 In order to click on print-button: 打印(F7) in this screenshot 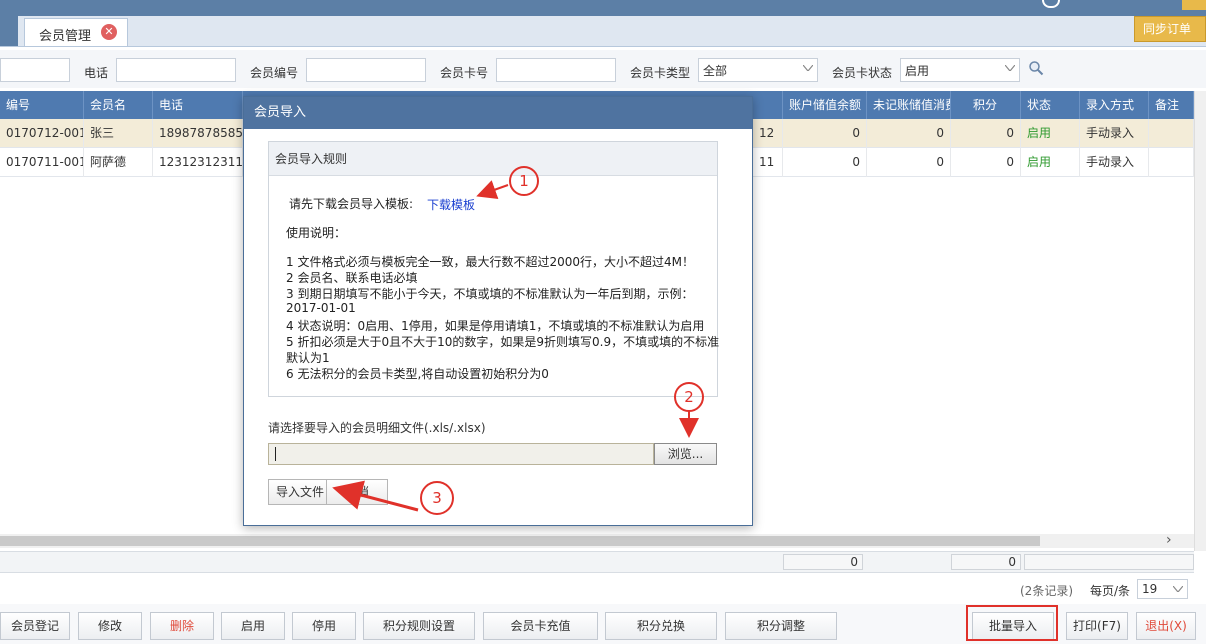, I will do `click(1097, 626)`.